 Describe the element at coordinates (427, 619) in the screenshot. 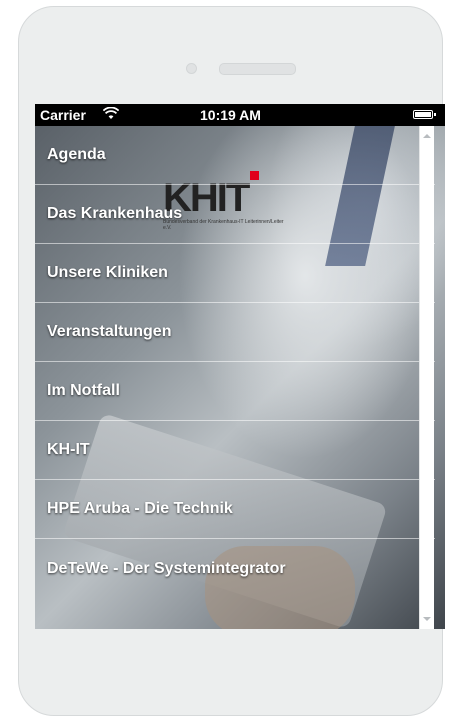

I see `scroll-down-icon` at that location.